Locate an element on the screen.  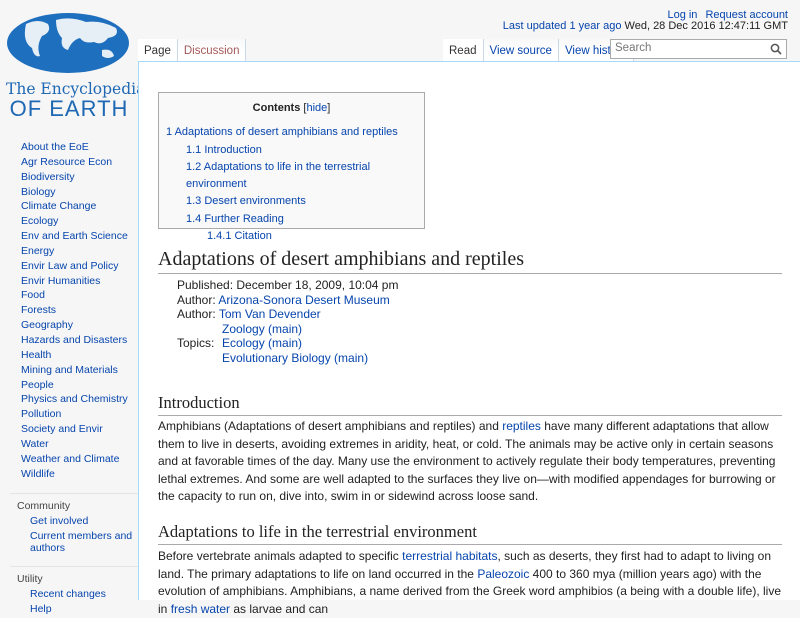
namespace-tabs: Page Discussion is located at coordinates (192, 50).